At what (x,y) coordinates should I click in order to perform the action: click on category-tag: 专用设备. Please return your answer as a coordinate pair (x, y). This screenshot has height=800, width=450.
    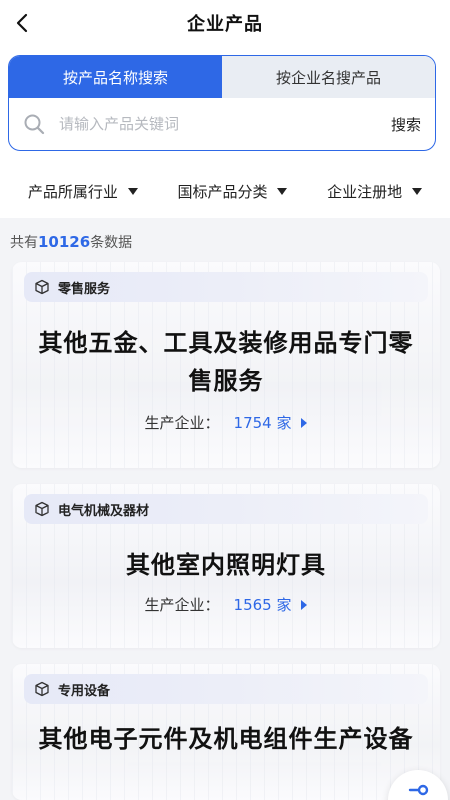
    Looking at the image, I should click on (226, 689).